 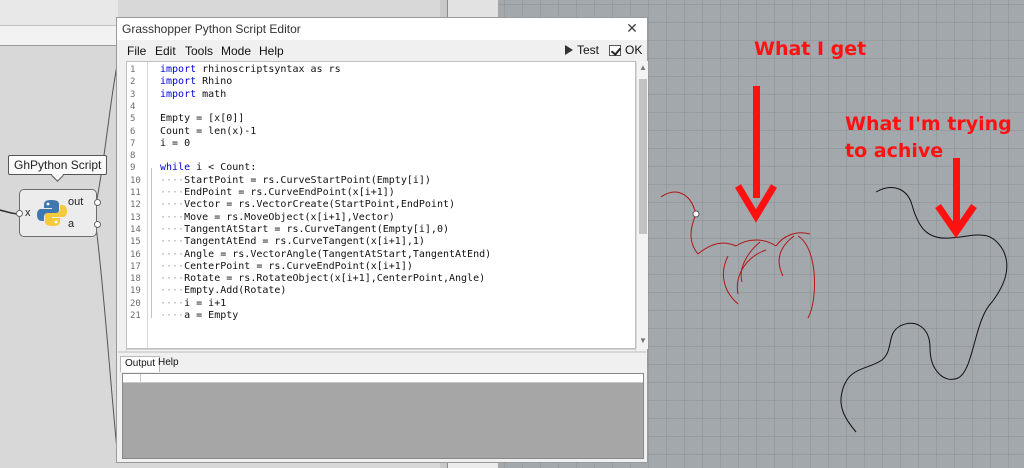 I want to click on ghpython-component: x out a, so click(x=58, y=213).